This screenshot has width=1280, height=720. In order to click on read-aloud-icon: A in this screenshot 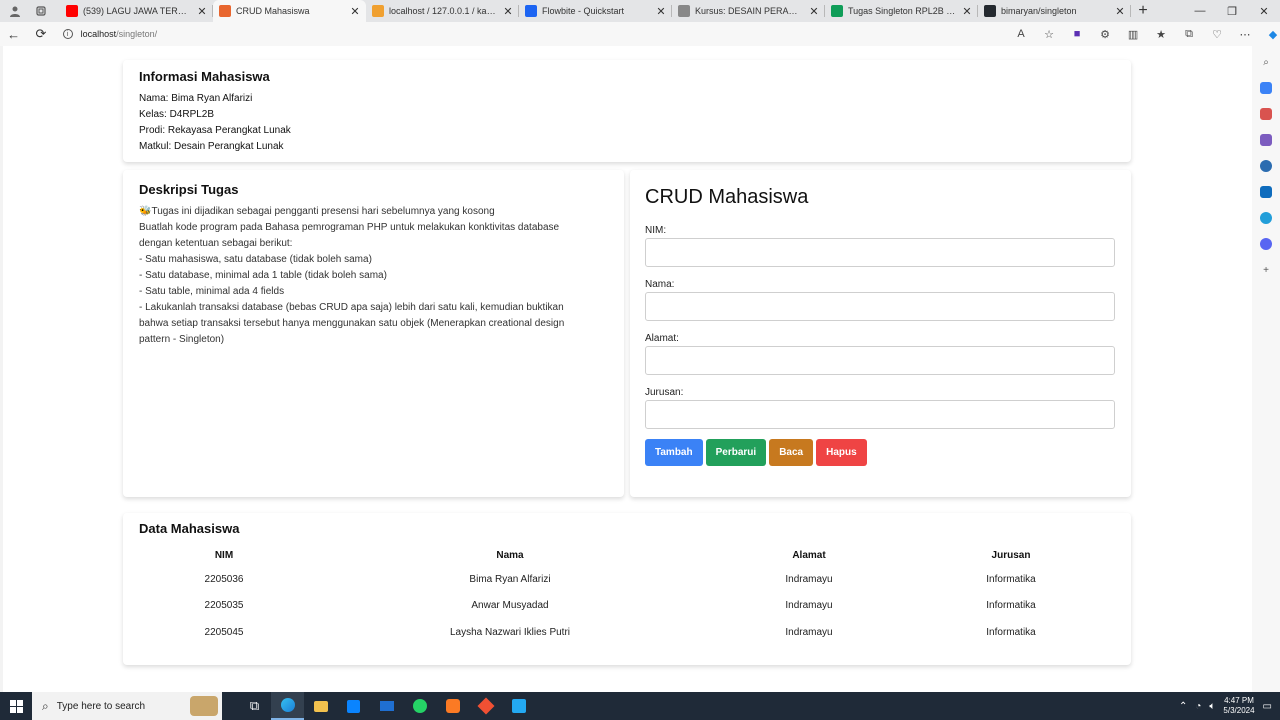, I will do `click(1021, 34)`.